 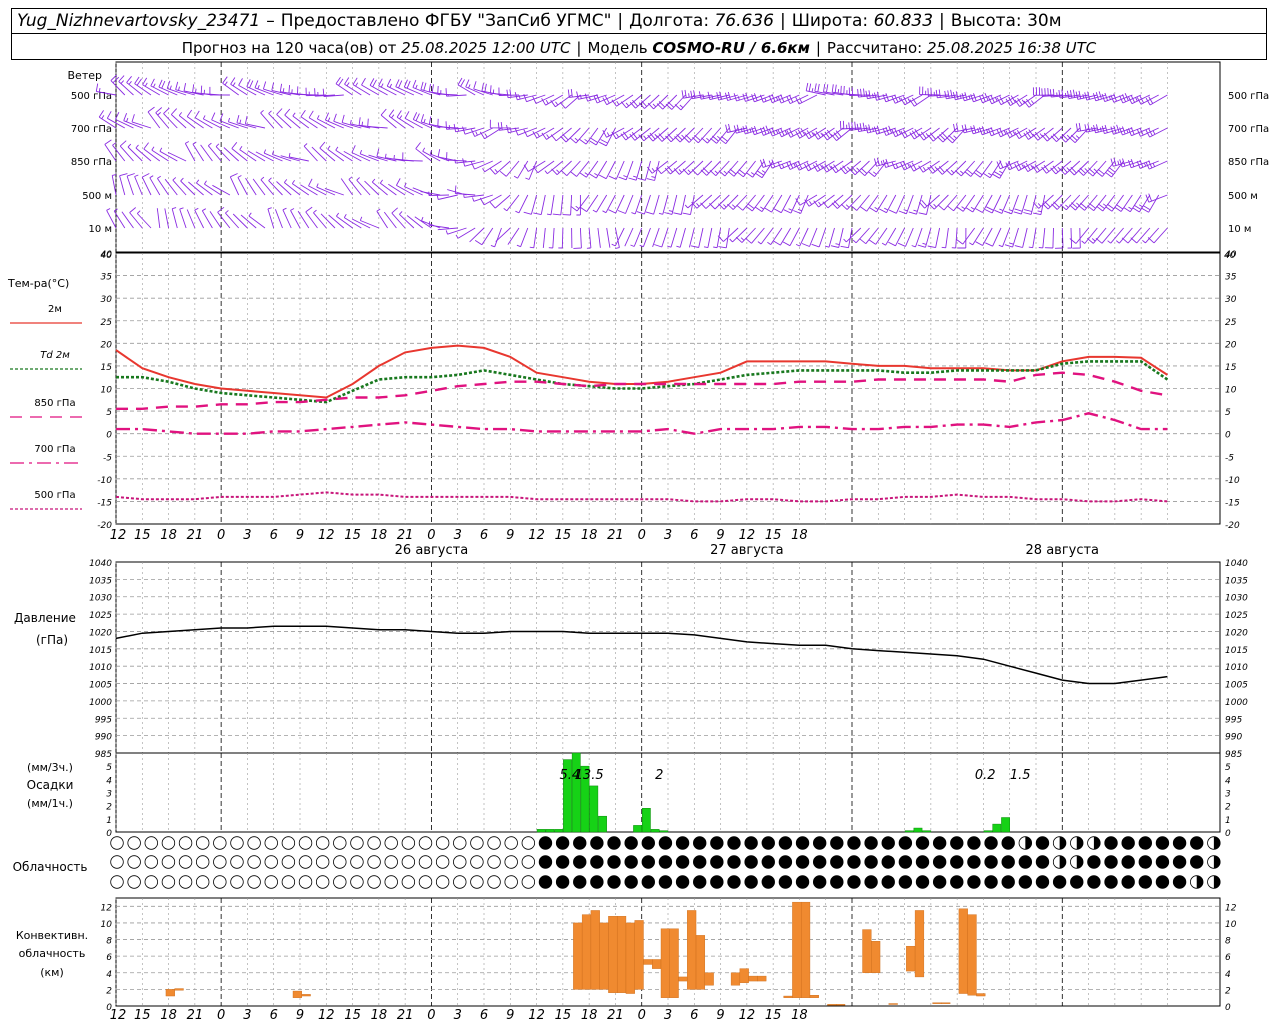 What do you see at coordinates (54, 495) in the screenshot?
I see `temperature-legend-label: 500 гПа` at bounding box center [54, 495].